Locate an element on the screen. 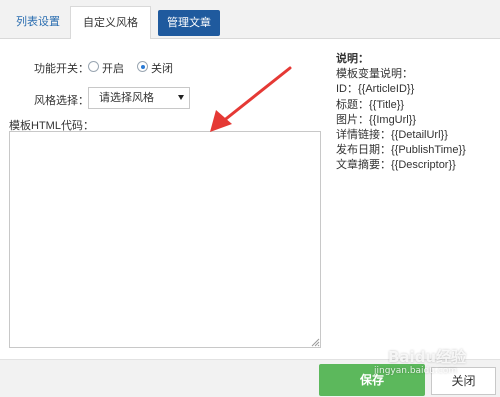  watermark-text: Baidu经验 is located at coordinates (427, 357).